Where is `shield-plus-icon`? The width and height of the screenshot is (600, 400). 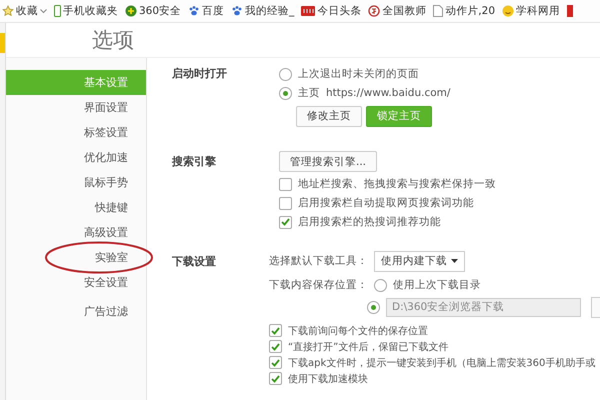 shield-plus-icon is located at coordinates (131, 11).